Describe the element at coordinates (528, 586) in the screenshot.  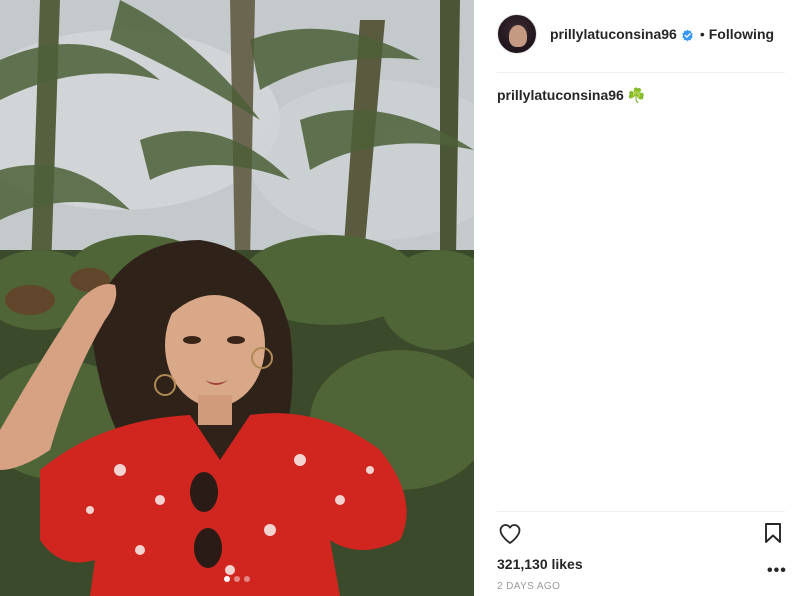
I see `post-timestamp: 2 DAYS AGO` at that location.